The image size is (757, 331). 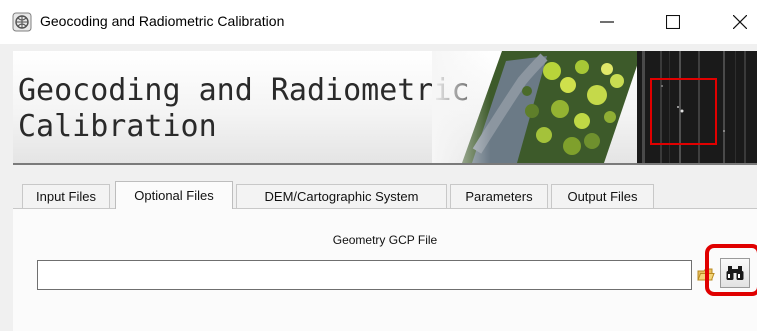 What do you see at coordinates (385, 240) in the screenshot?
I see `geometry-gcp-file-label: Geometry GCP File` at bounding box center [385, 240].